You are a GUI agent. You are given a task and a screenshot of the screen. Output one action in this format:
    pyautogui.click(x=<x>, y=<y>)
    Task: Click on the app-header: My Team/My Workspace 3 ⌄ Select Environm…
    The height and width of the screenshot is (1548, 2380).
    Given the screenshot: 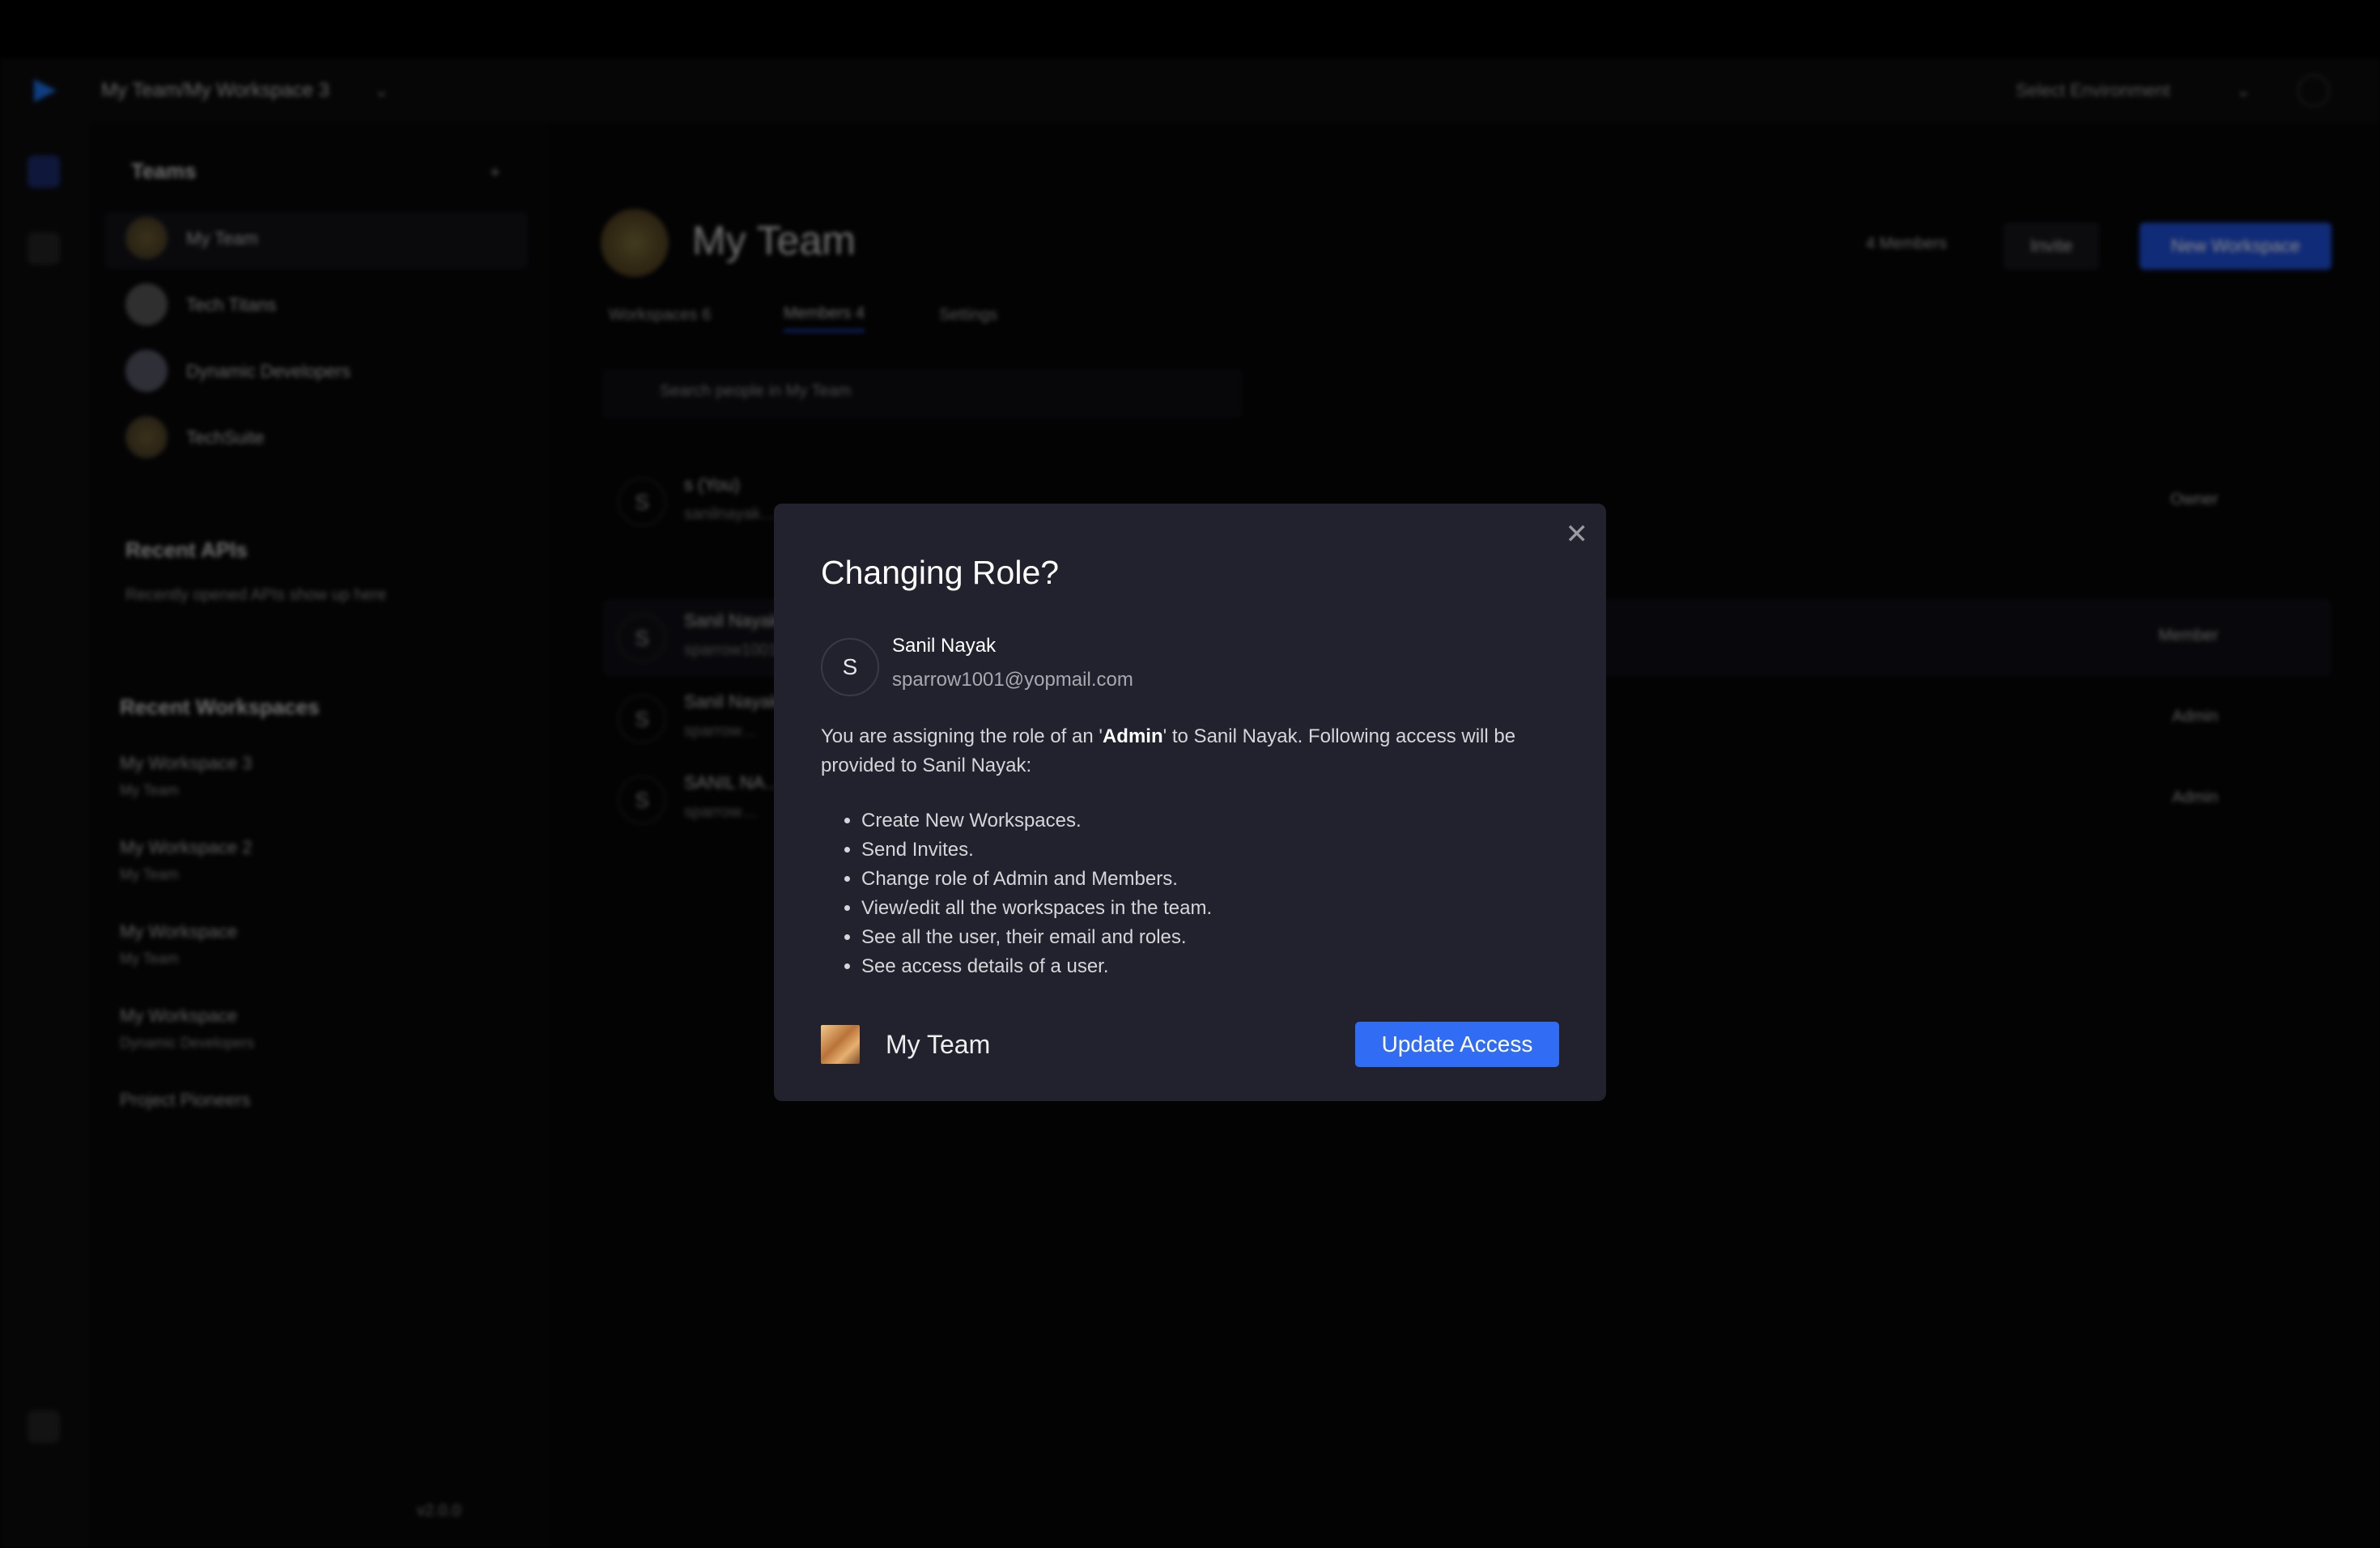 What is the action you would take?
    pyautogui.click(x=1190, y=91)
    